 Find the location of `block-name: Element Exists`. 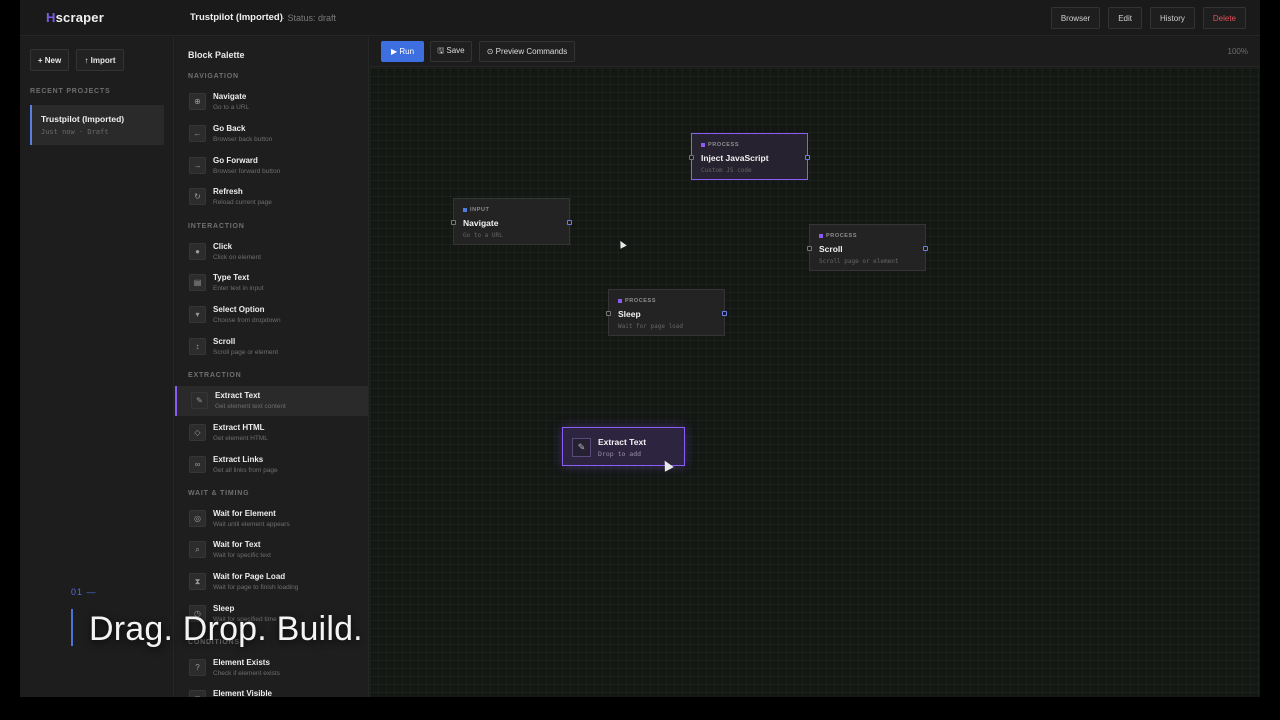

block-name: Element Exists is located at coordinates (241, 662).